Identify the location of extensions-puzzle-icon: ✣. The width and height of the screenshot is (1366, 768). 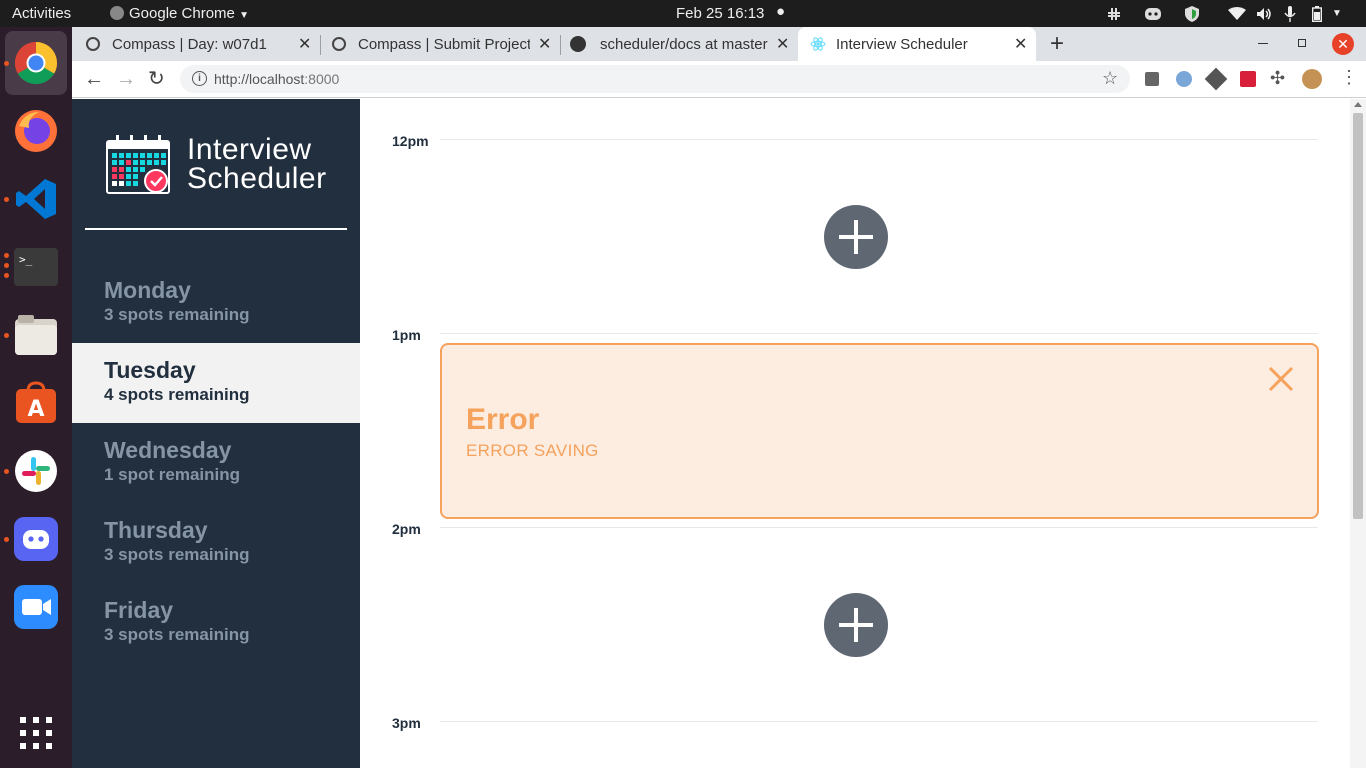
(1277, 78).